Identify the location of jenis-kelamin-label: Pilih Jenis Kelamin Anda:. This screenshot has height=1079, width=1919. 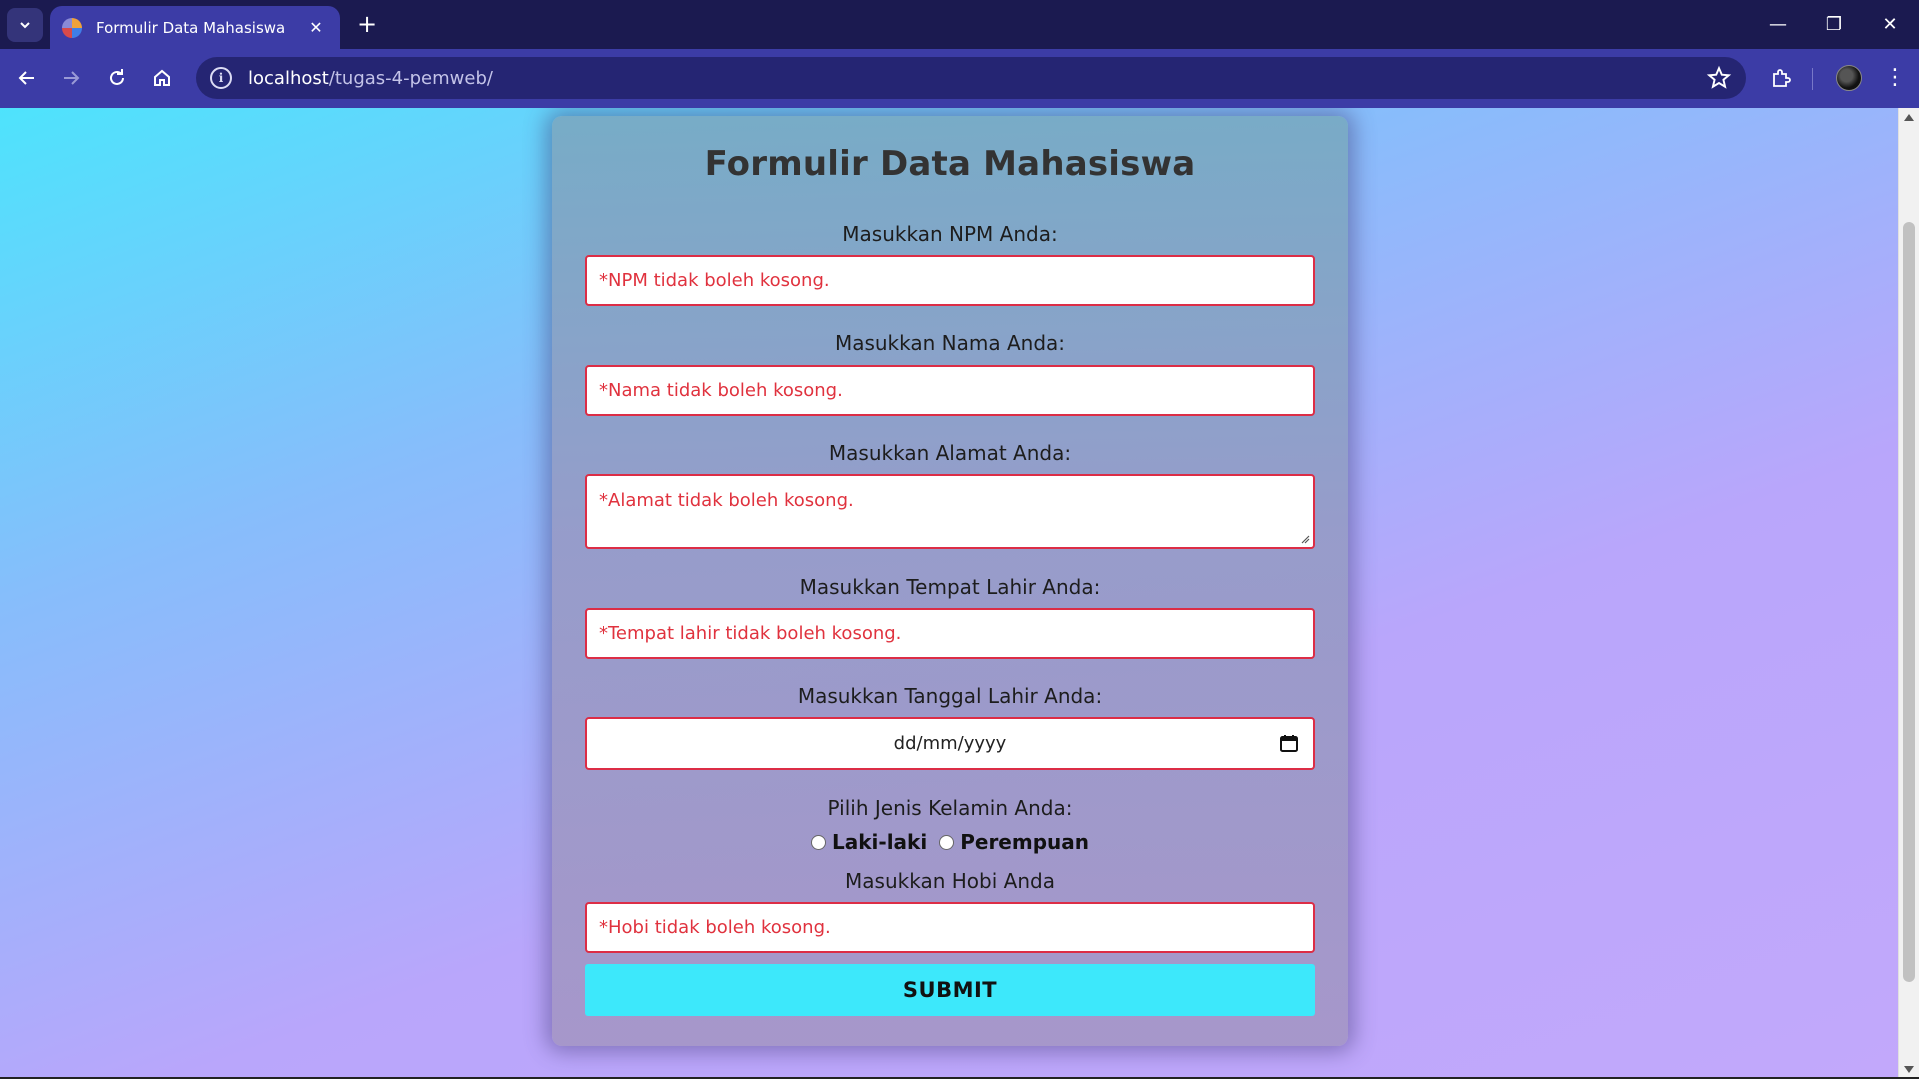
(950, 808).